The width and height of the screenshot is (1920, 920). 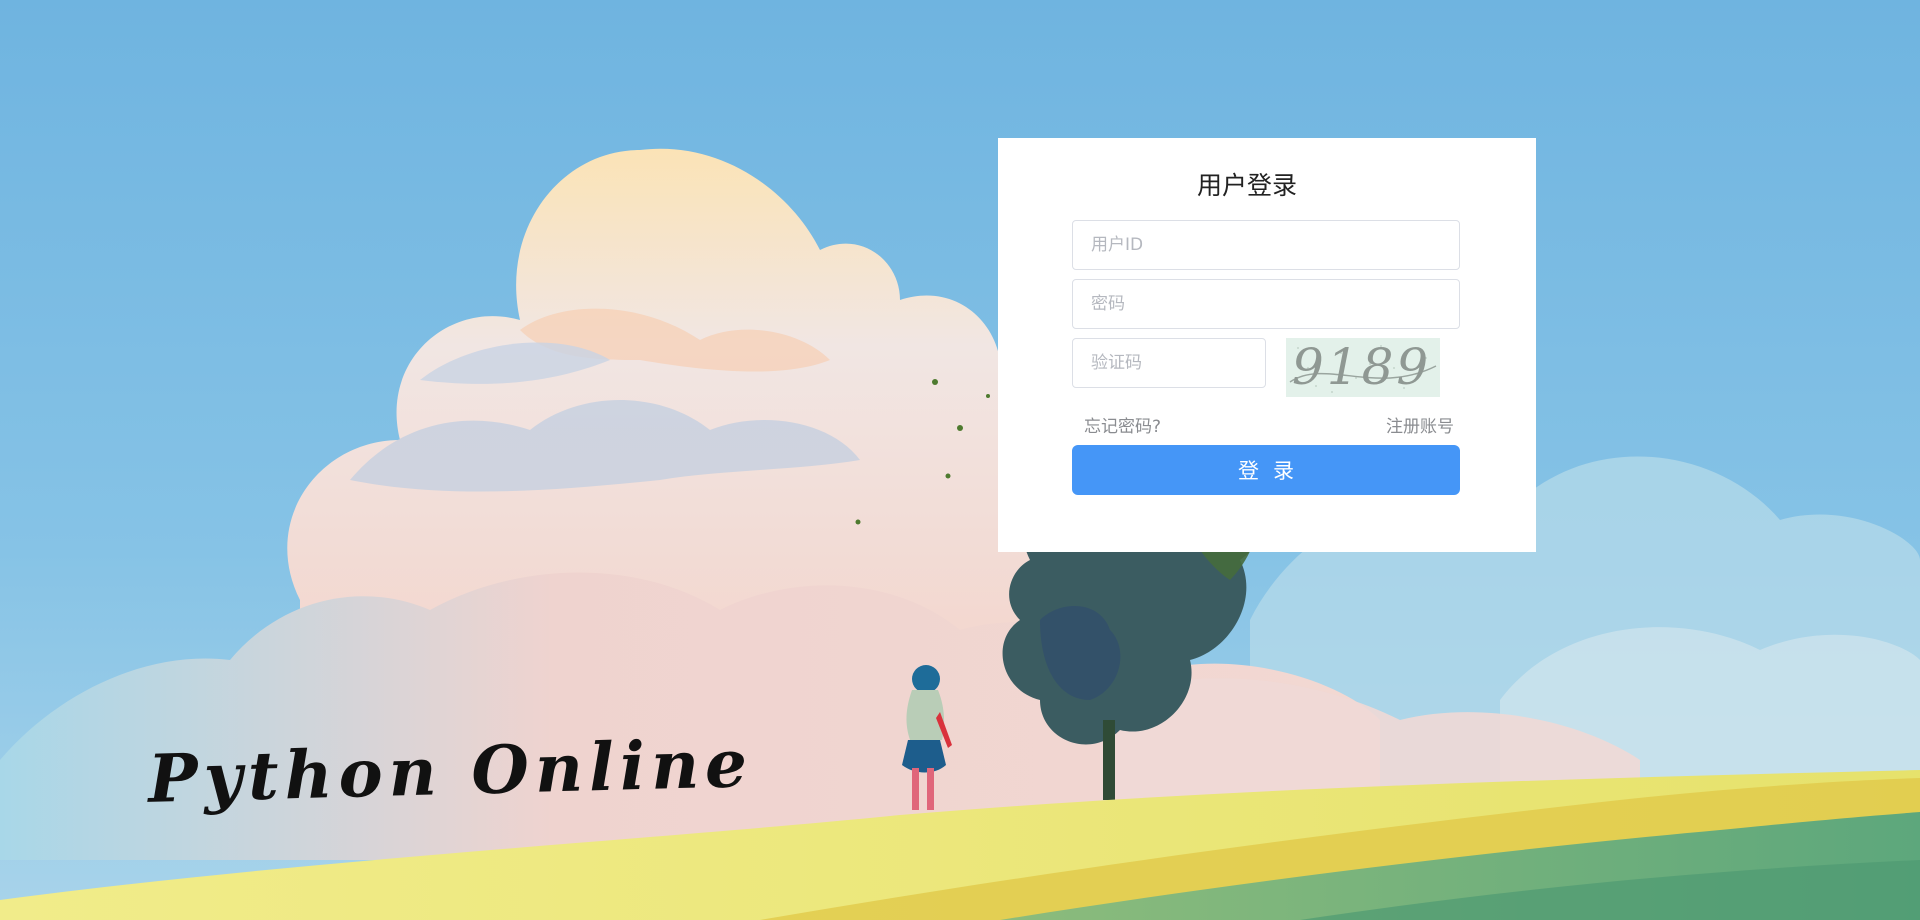 I want to click on password-input, so click(x=1266, y=304).